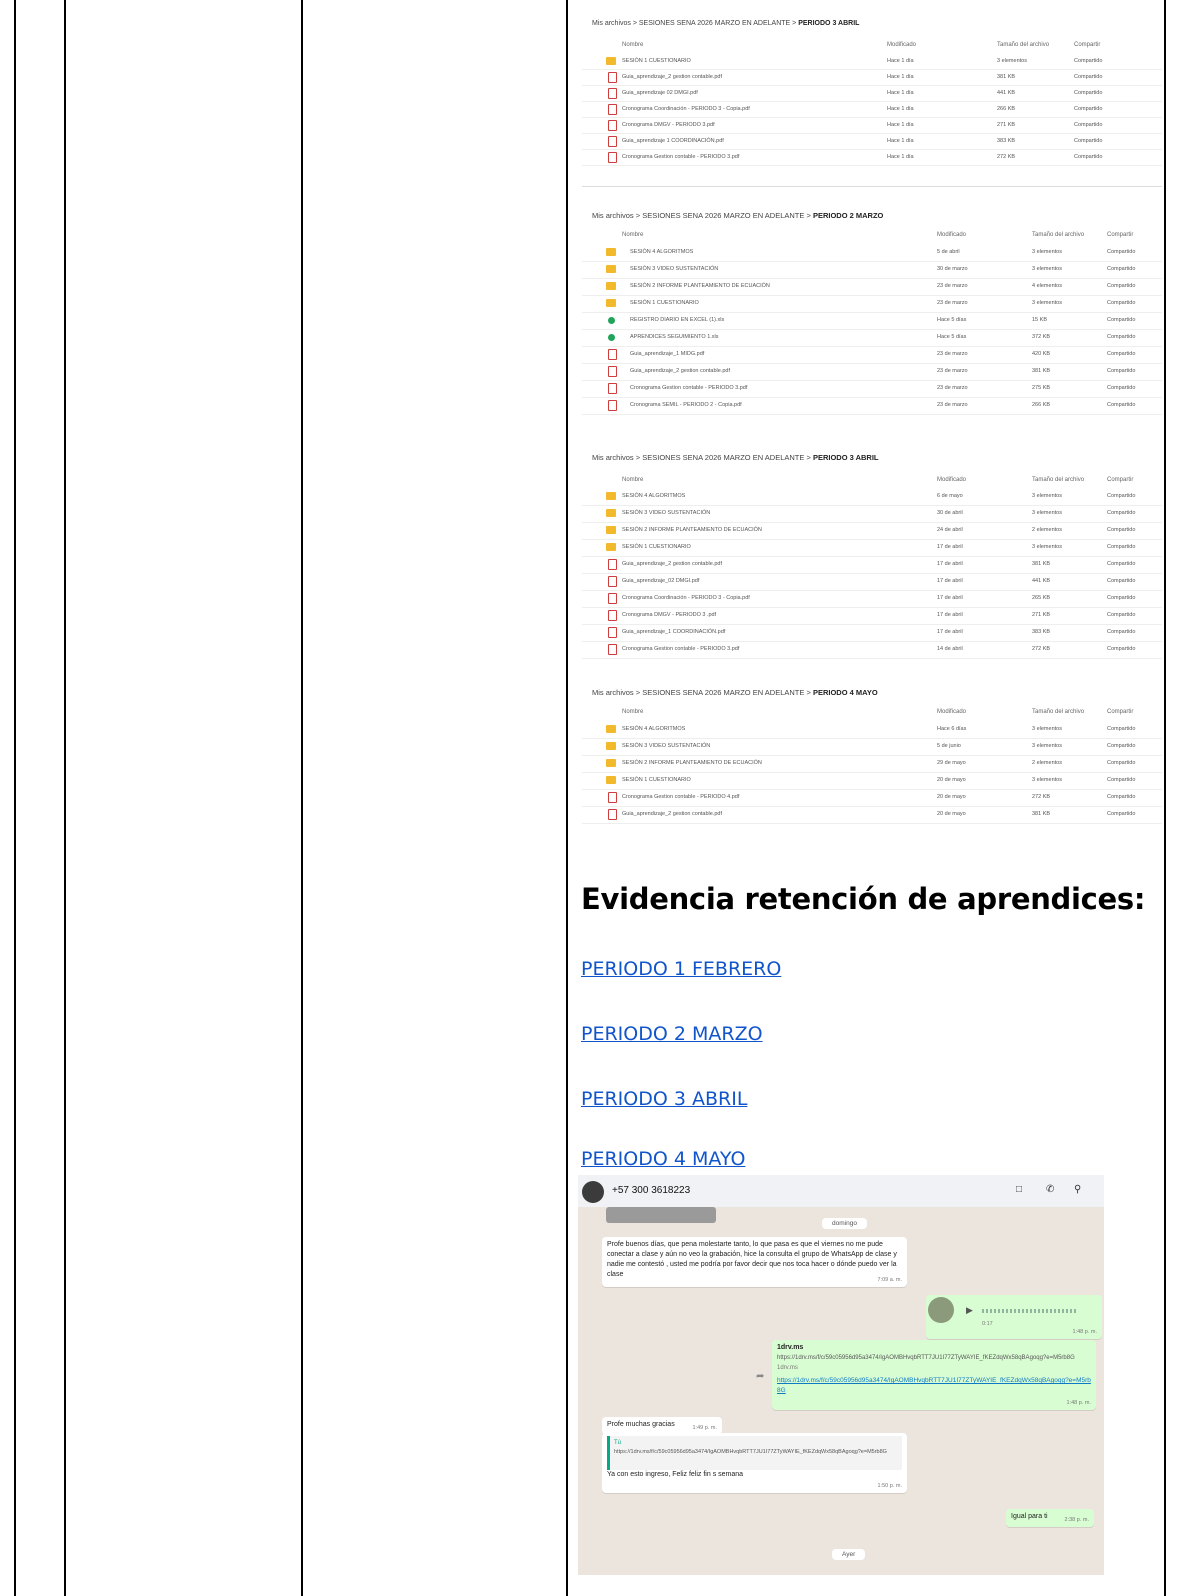 This screenshot has height=1596, width=1182. What do you see at coordinates (1030, 1311) in the screenshot?
I see `audio-waveform` at bounding box center [1030, 1311].